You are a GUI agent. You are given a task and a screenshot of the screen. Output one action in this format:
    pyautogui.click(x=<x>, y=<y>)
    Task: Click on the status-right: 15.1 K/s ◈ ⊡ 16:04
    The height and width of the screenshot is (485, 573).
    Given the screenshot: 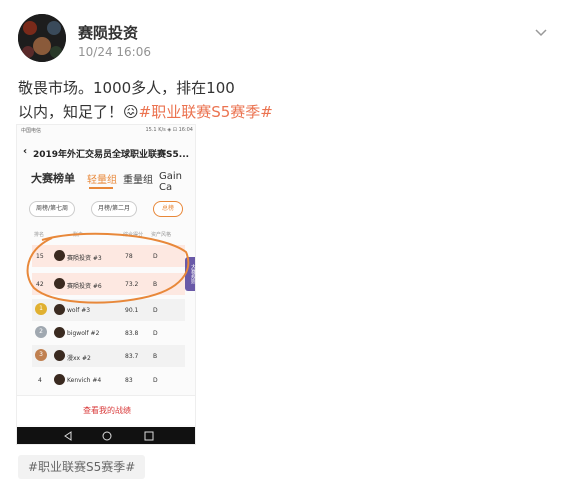 What is the action you would take?
    pyautogui.click(x=169, y=130)
    